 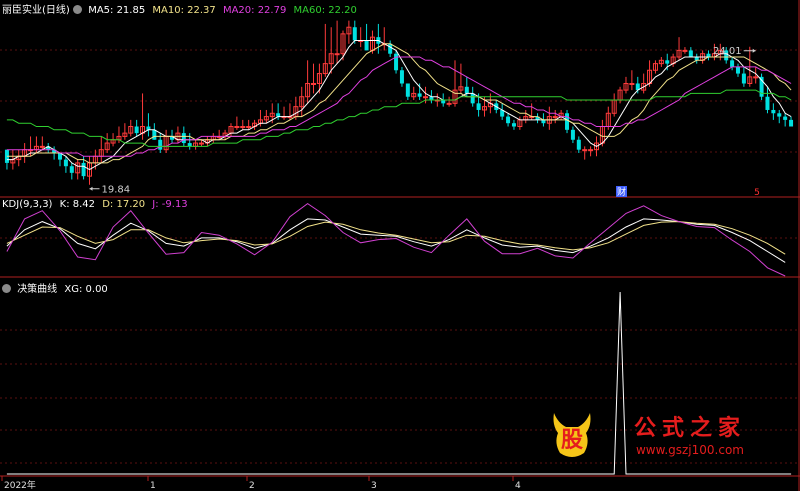 I want to click on watermark-logo: 股 公式之家 www.gszj100.com, so click(x=664, y=435).